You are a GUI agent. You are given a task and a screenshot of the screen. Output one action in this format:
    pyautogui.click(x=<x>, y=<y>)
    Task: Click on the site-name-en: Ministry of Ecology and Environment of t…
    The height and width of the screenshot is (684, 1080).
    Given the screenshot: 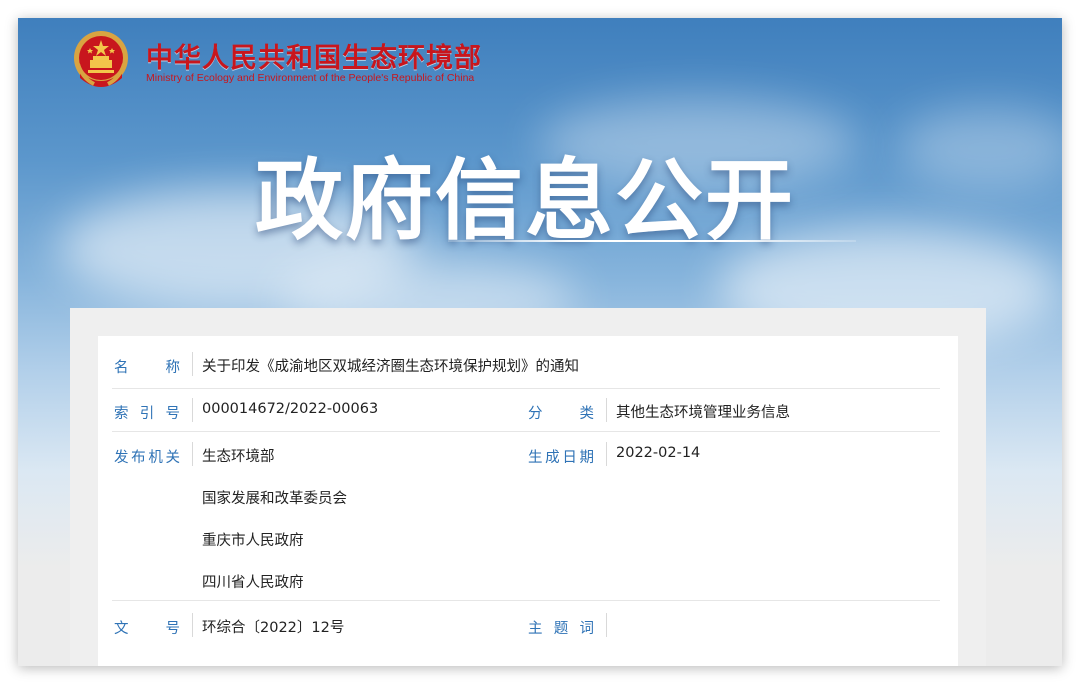 What is the action you would take?
    pyautogui.click(x=310, y=78)
    